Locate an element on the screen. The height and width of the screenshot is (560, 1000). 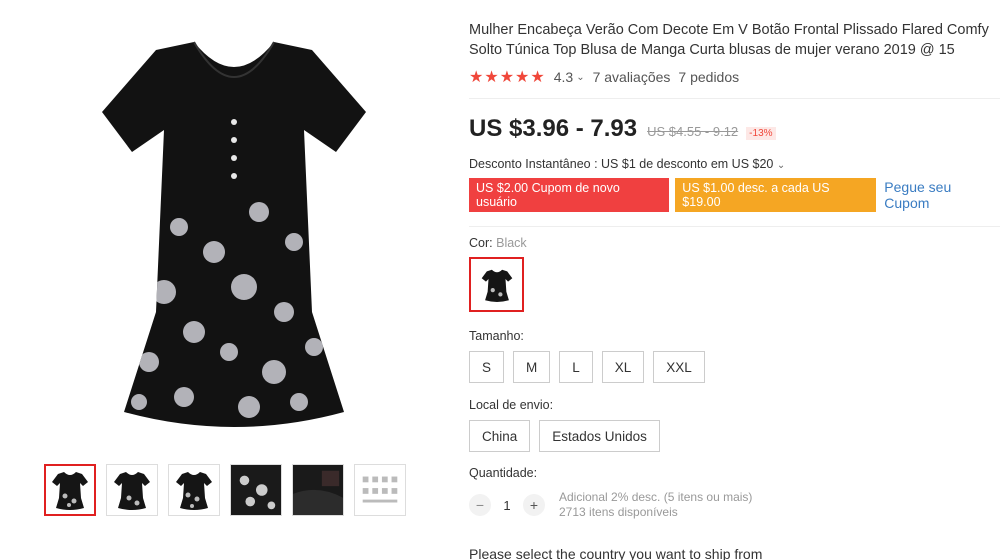
size-label: Tamanho: is located at coordinates (496, 336).